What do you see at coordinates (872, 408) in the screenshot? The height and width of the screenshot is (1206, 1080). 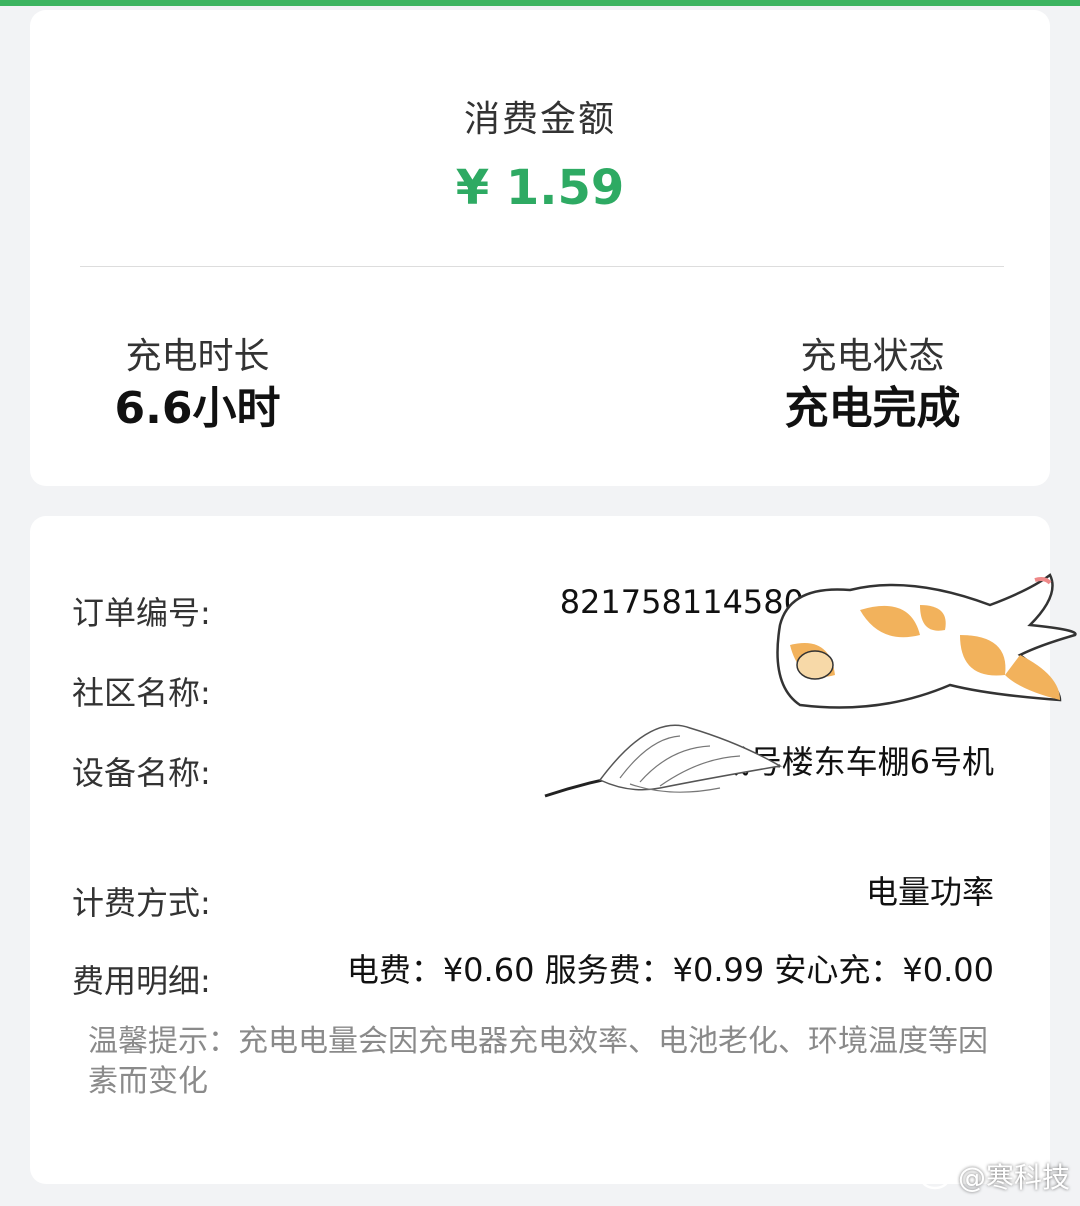 I see `status-value: 充电完成` at bounding box center [872, 408].